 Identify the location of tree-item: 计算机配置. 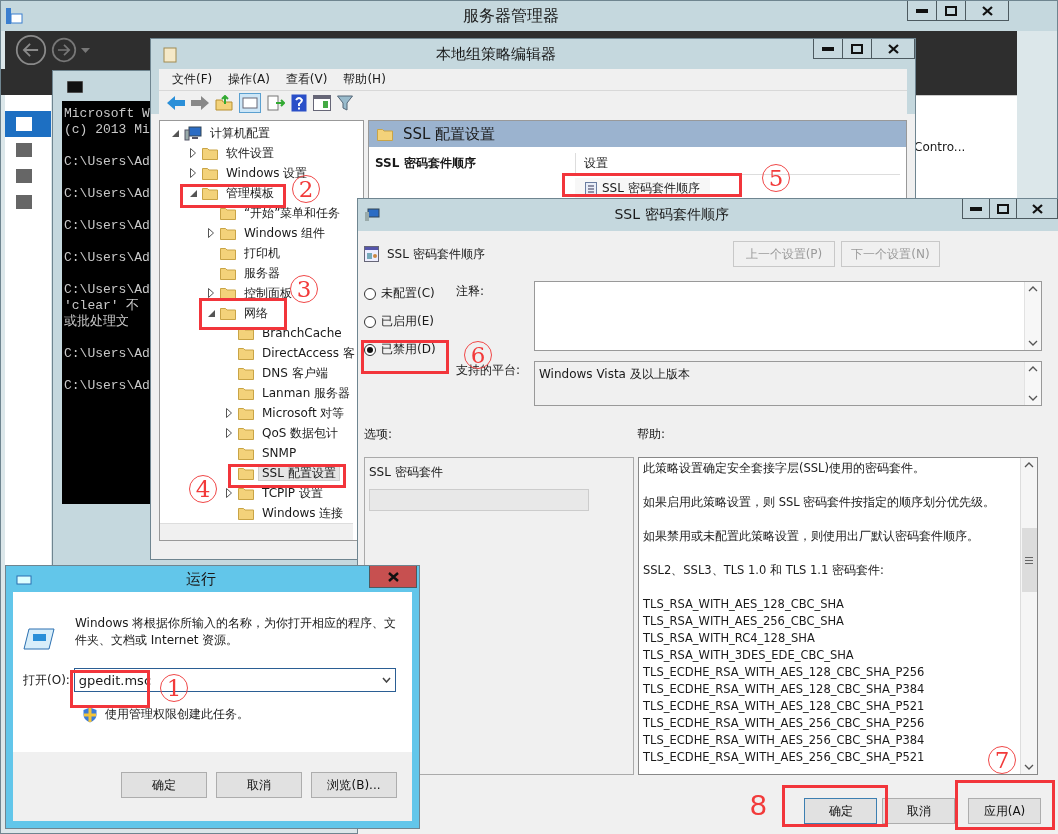
(240, 133).